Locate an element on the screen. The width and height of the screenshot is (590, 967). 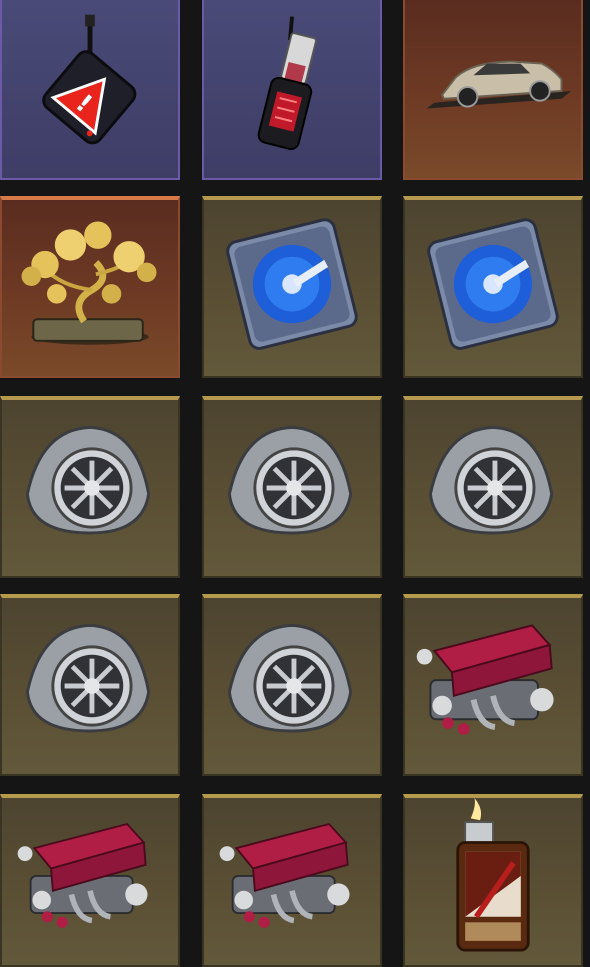
inventory-slot-bonsai is located at coordinates (90, 287).